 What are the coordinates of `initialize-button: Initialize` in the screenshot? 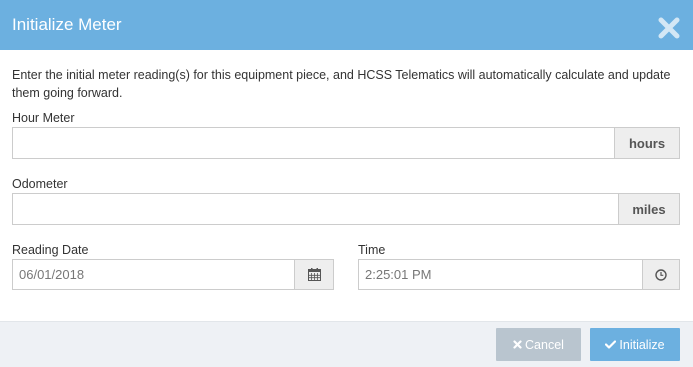 It's located at (635, 344).